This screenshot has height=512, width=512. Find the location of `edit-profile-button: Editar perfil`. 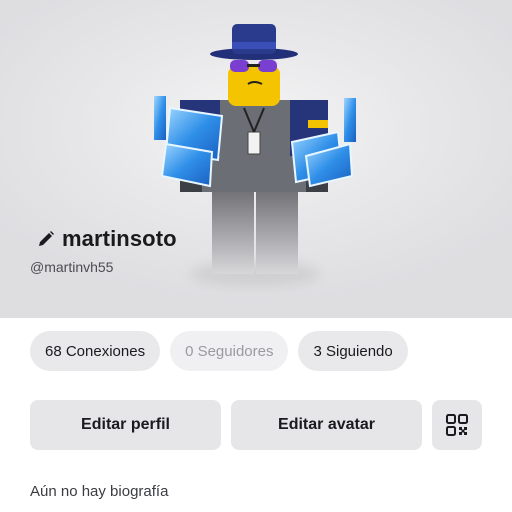

edit-profile-button: Editar perfil is located at coordinates (125, 425).